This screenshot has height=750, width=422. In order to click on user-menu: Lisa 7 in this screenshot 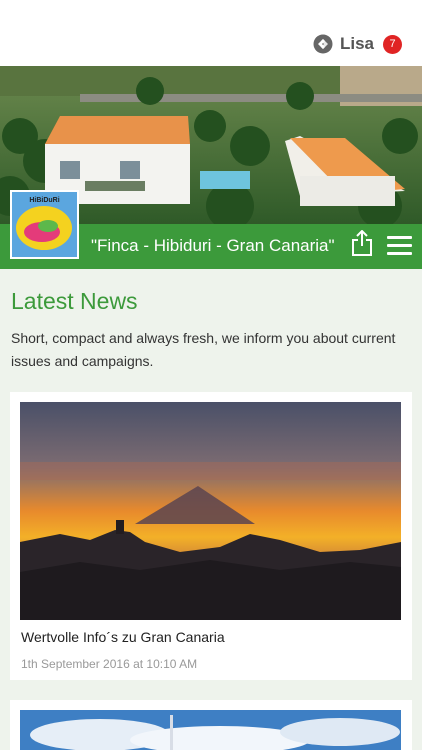, I will do `click(357, 44)`.